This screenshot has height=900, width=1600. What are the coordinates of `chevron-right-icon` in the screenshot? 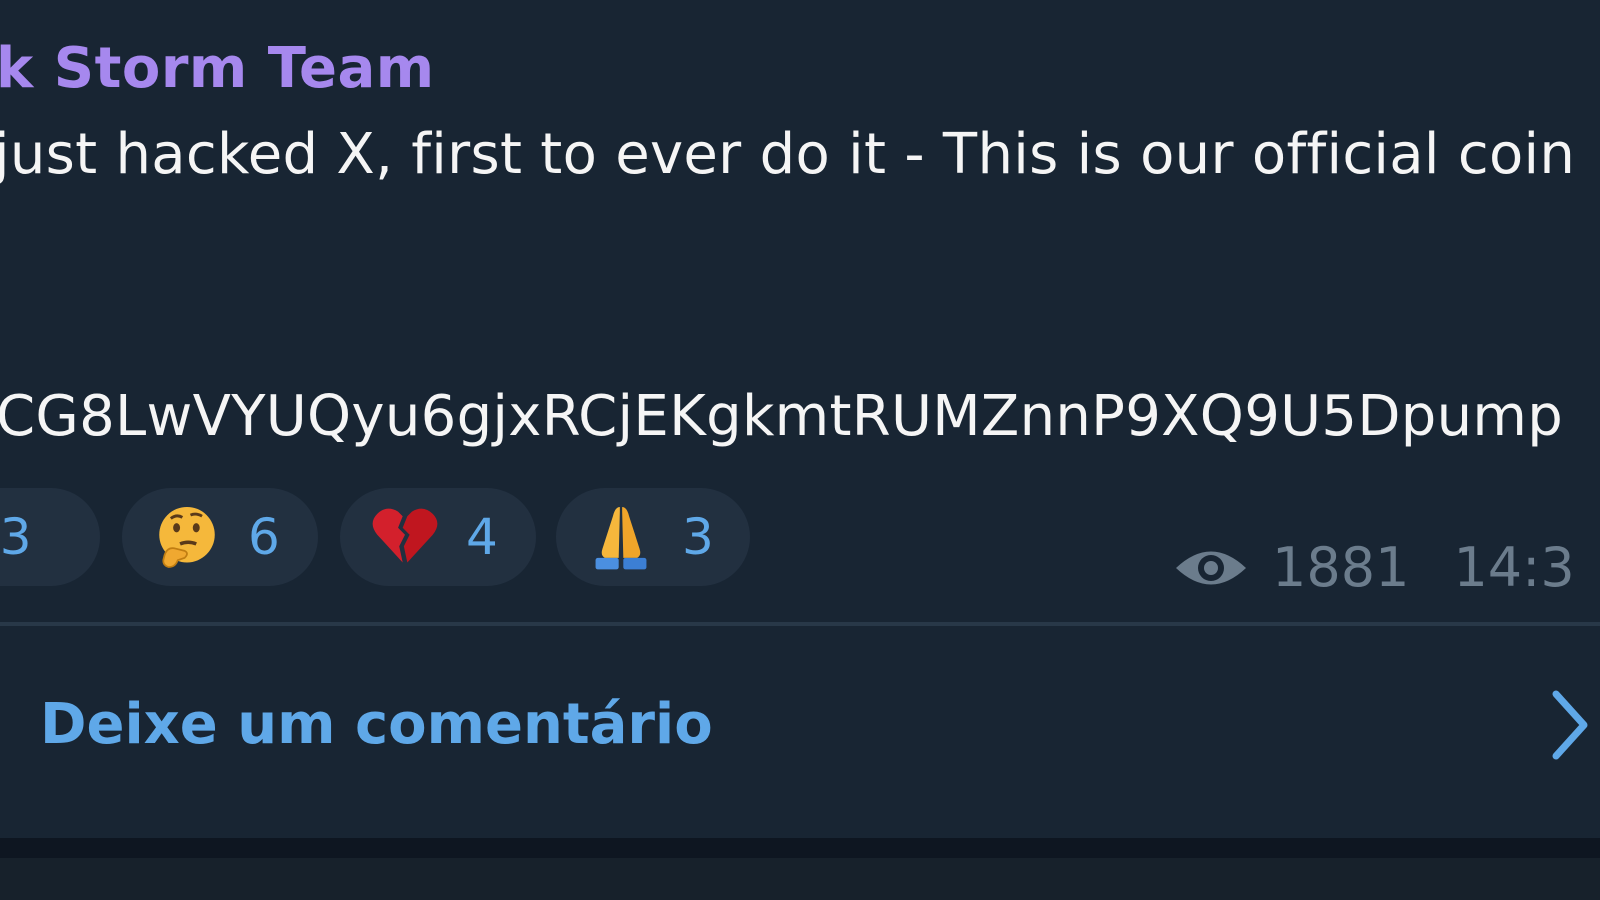 It's located at (1570, 725).